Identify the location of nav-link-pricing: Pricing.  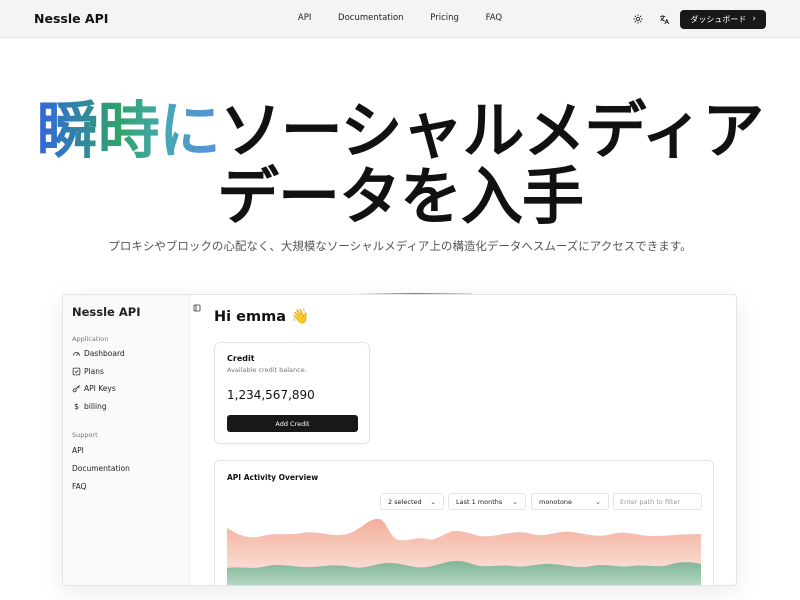
(444, 18).